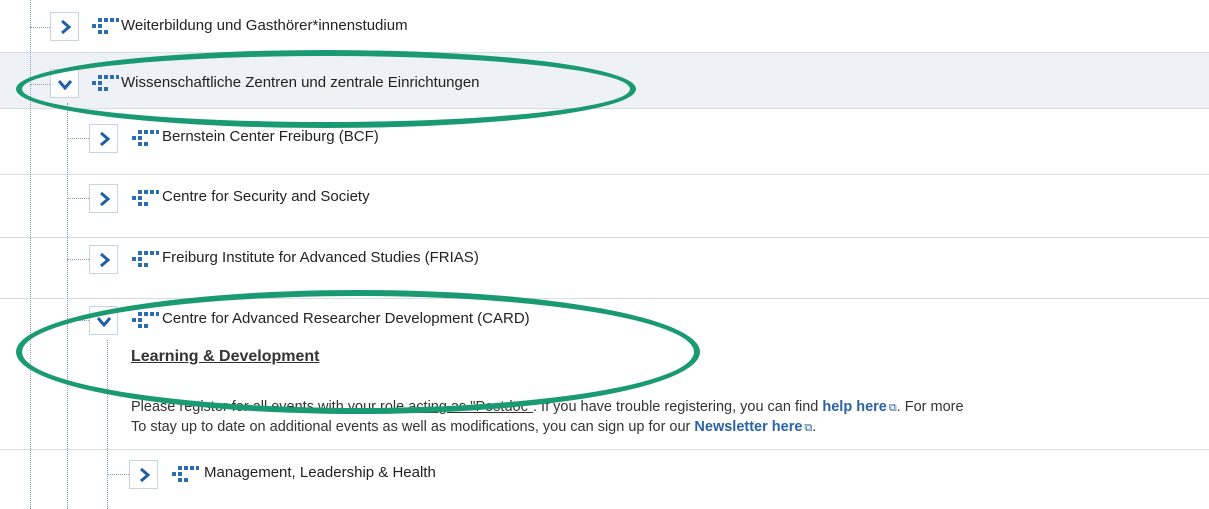 The width and height of the screenshot is (1209, 509). I want to click on tree-node-label: Bernstein Center Freiburg (BCF), so click(270, 136).